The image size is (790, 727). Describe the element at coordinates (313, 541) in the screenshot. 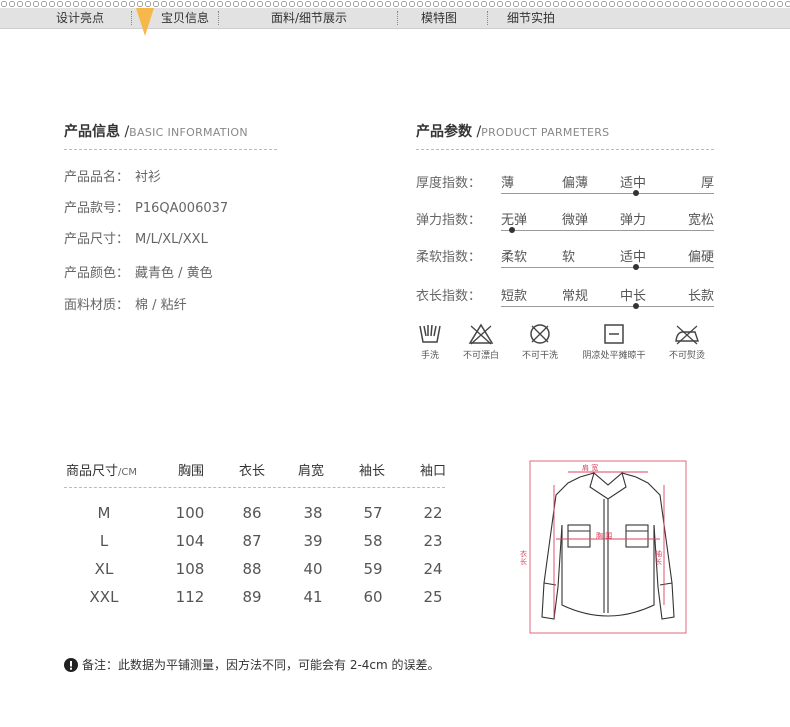

I see `size-table-cell: 39` at that location.